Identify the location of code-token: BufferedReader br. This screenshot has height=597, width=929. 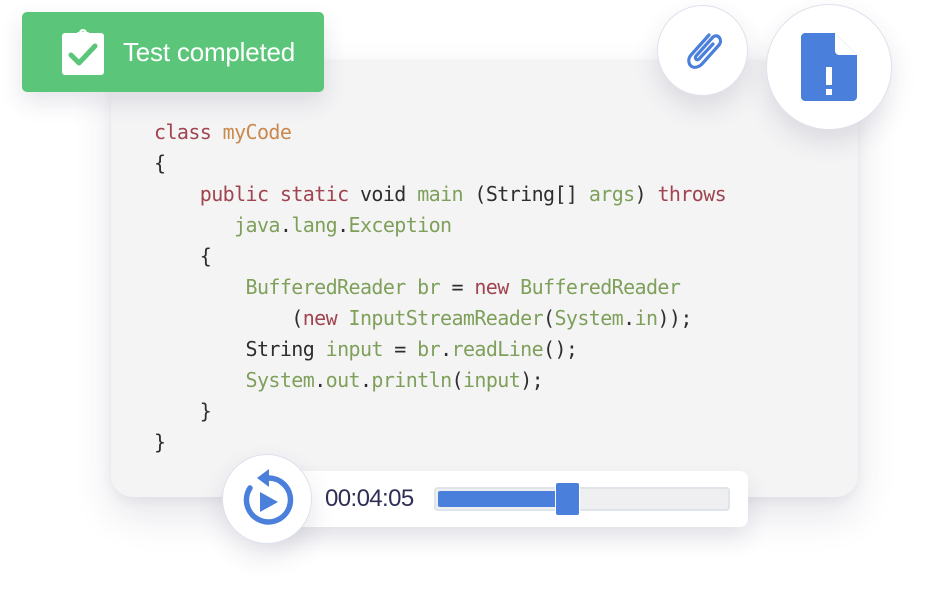
(343, 287).